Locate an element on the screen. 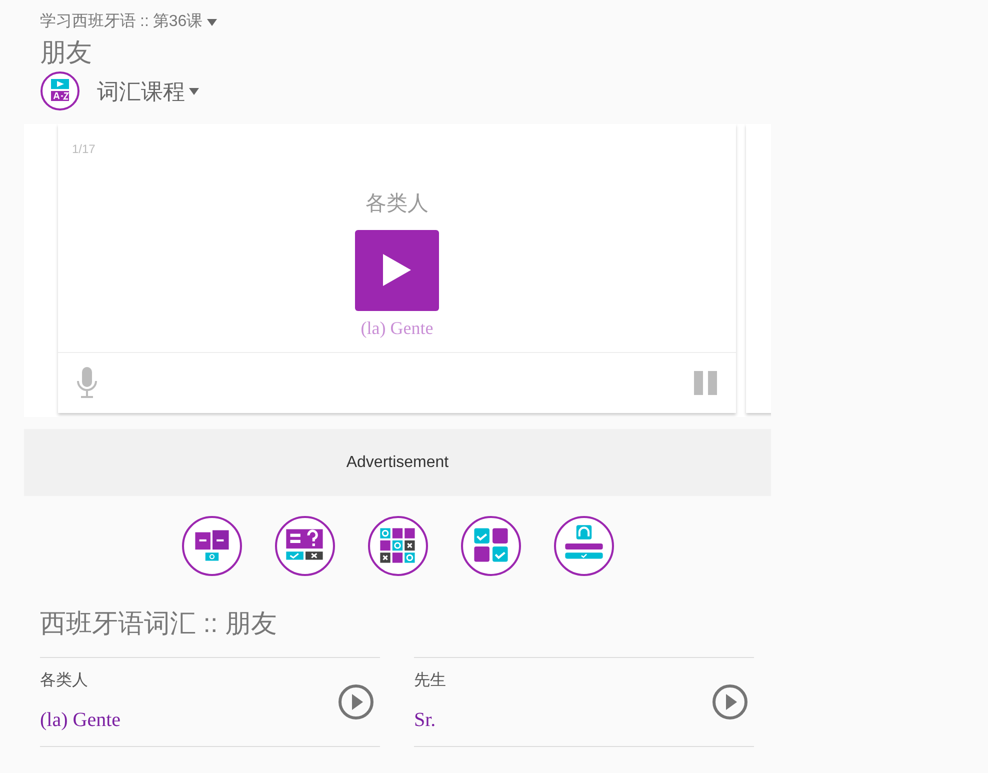 Image resolution: width=988 pixels, height=773 pixels. breadcrumb-link: 学习西班牙语 is located at coordinates (88, 22).